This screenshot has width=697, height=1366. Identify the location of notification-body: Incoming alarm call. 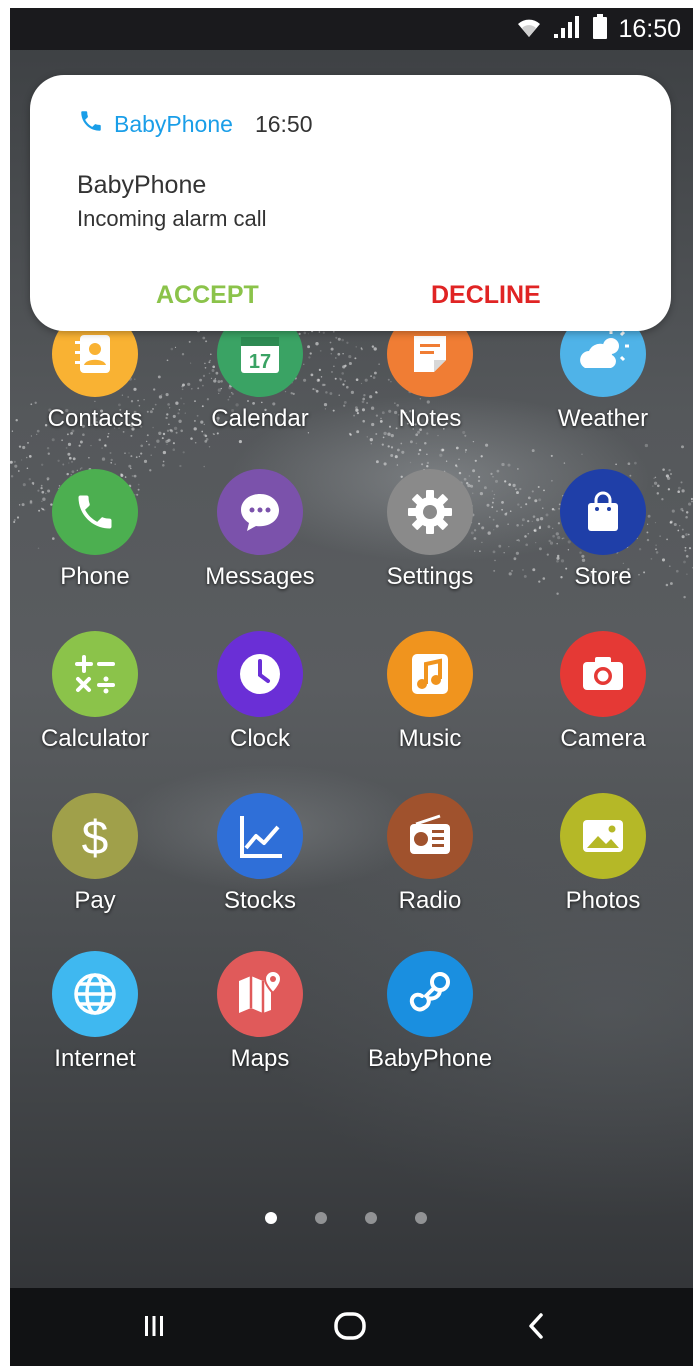
(172, 218).